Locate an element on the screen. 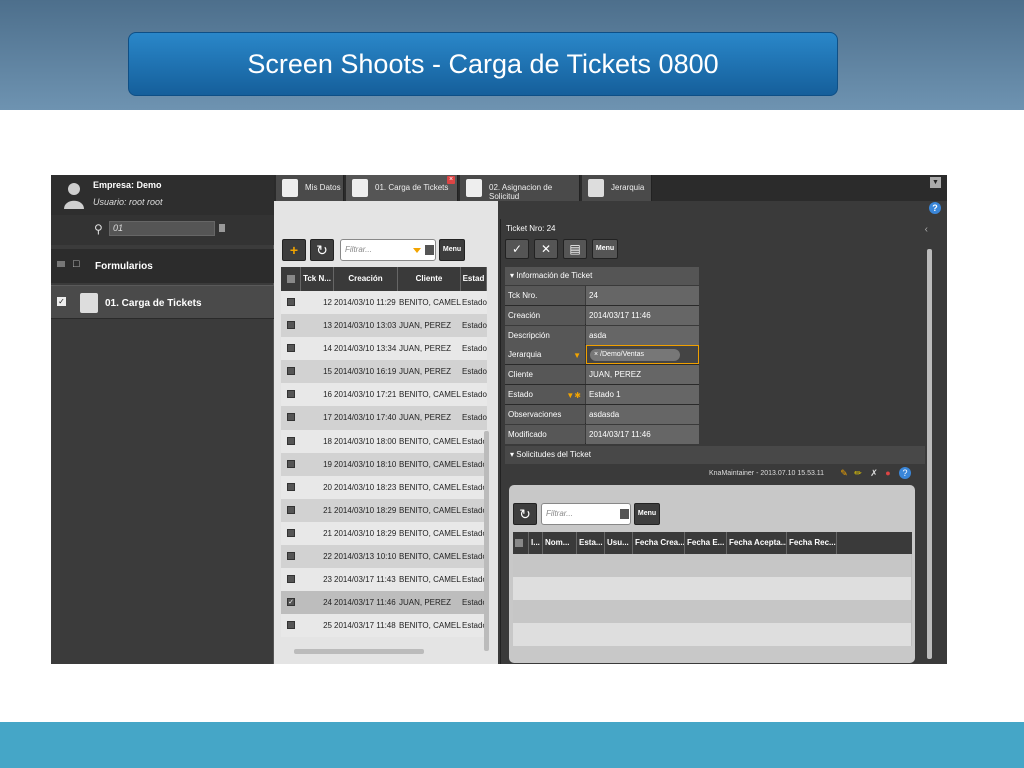  tab-asignacion-solicitud: 02. Asignacion de Solicitud is located at coordinates (520, 188).